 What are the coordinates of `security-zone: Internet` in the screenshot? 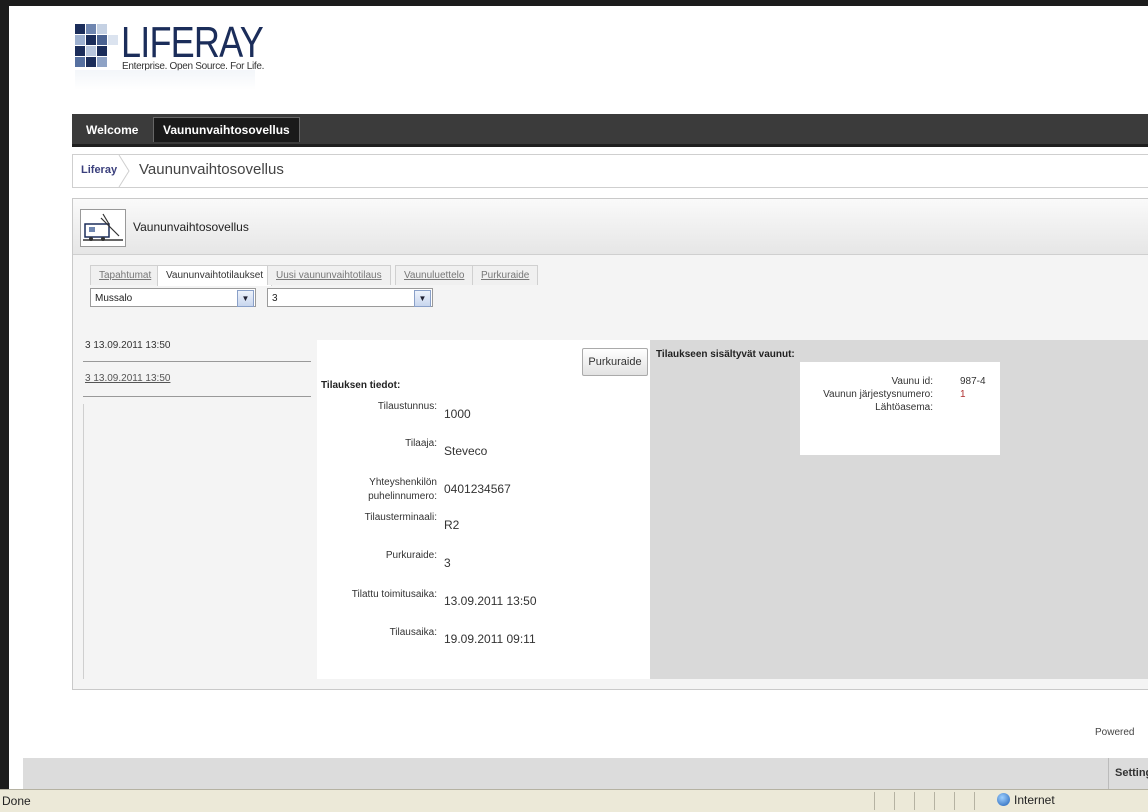 It's located at (1026, 800).